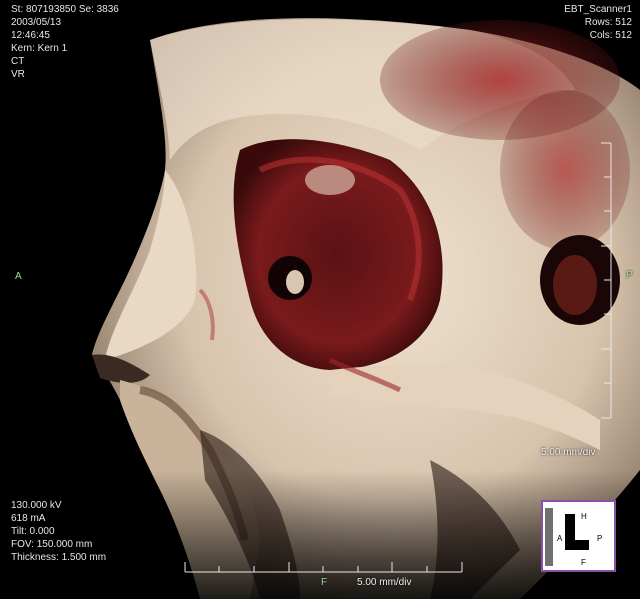  Describe the element at coordinates (52, 544) in the screenshot. I see `fov-text: FOV: 150.000 mm` at that location.